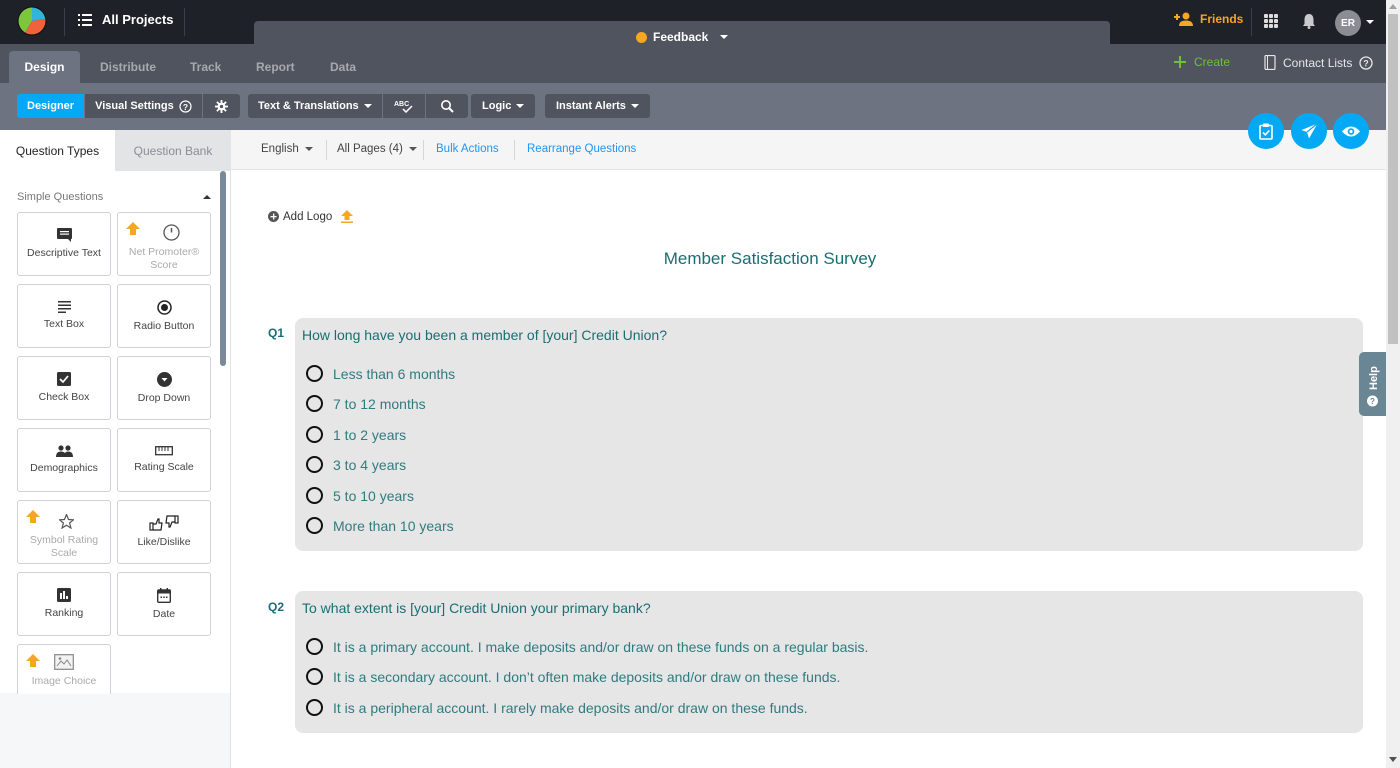 The width and height of the screenshot is (1400, 768). What do you see at coordinates (1366, 62) in the screenshot?
I see `help-circle-icon: ?` at bounding box center [1366, 62].